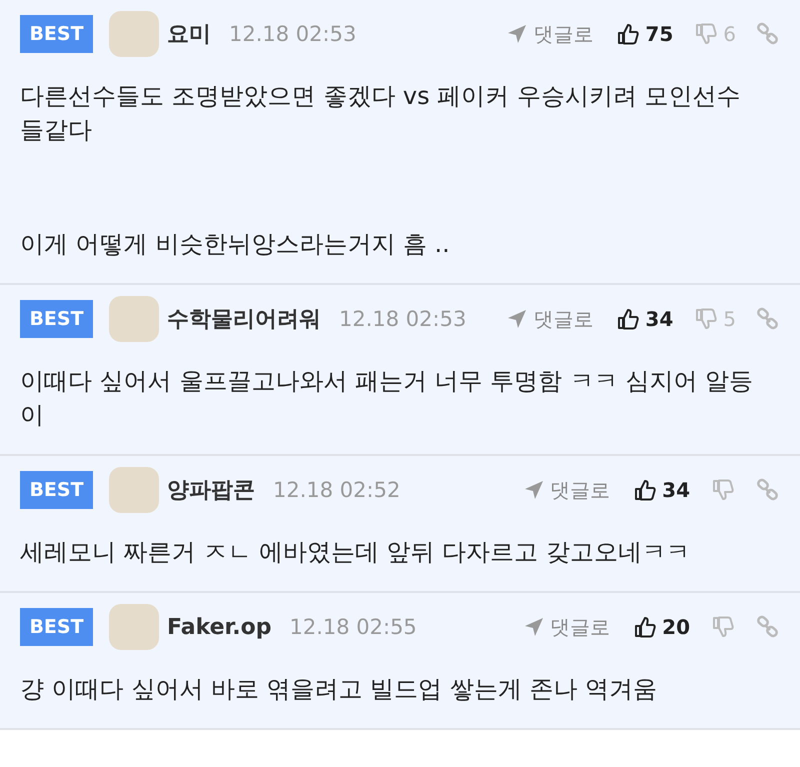  I want to click on comment-text: 걍 이때다 싶어서 바로 엮을려고 빌드업 쌓는게 존나 역겨움, so click(339, 689).